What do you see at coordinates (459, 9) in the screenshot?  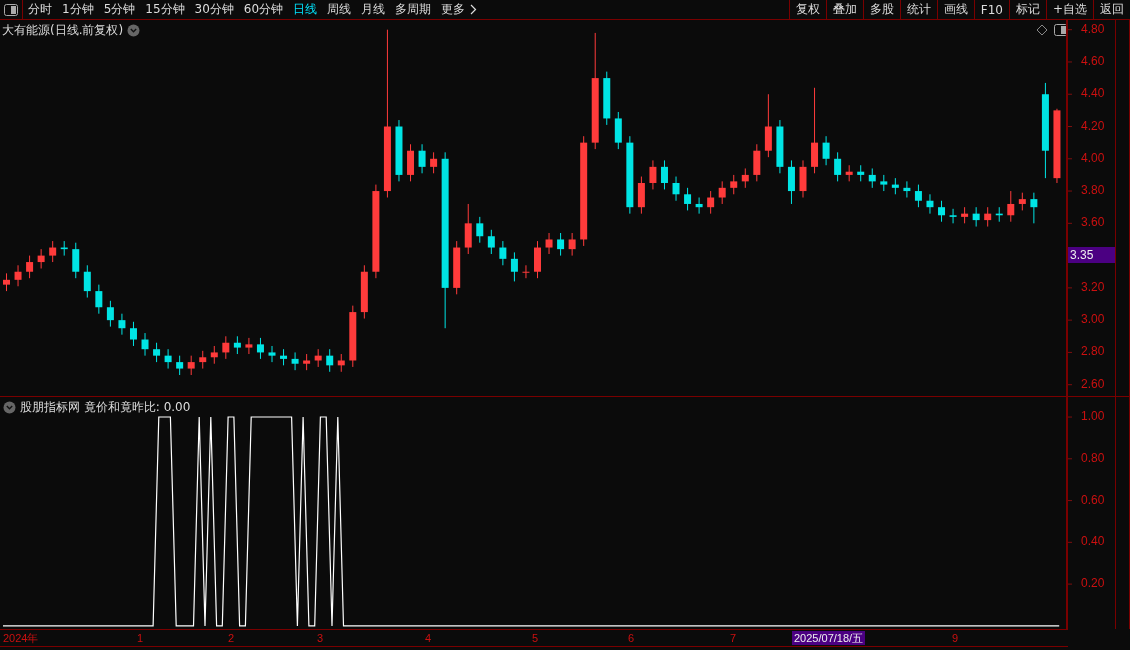 I see `more-button: 更多` at bounding box center [459, 9].